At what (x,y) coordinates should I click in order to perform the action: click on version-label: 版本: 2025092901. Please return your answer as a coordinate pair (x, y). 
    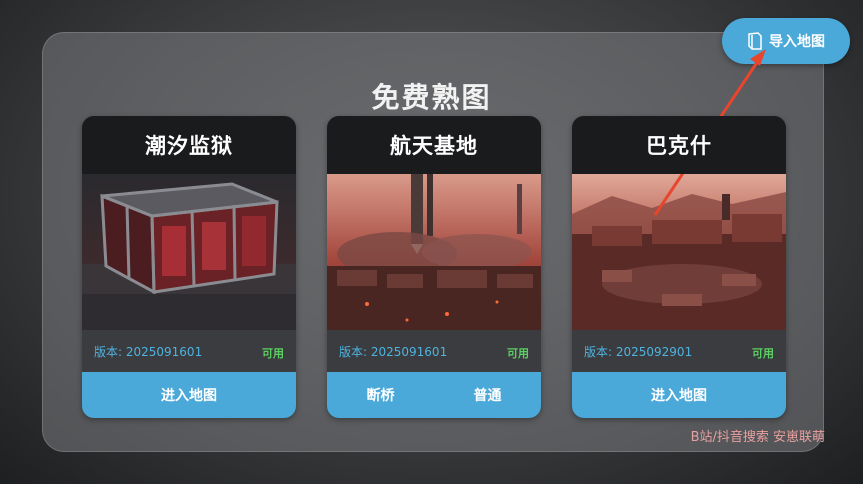
    Looking at the image, I should click on (638, 352).